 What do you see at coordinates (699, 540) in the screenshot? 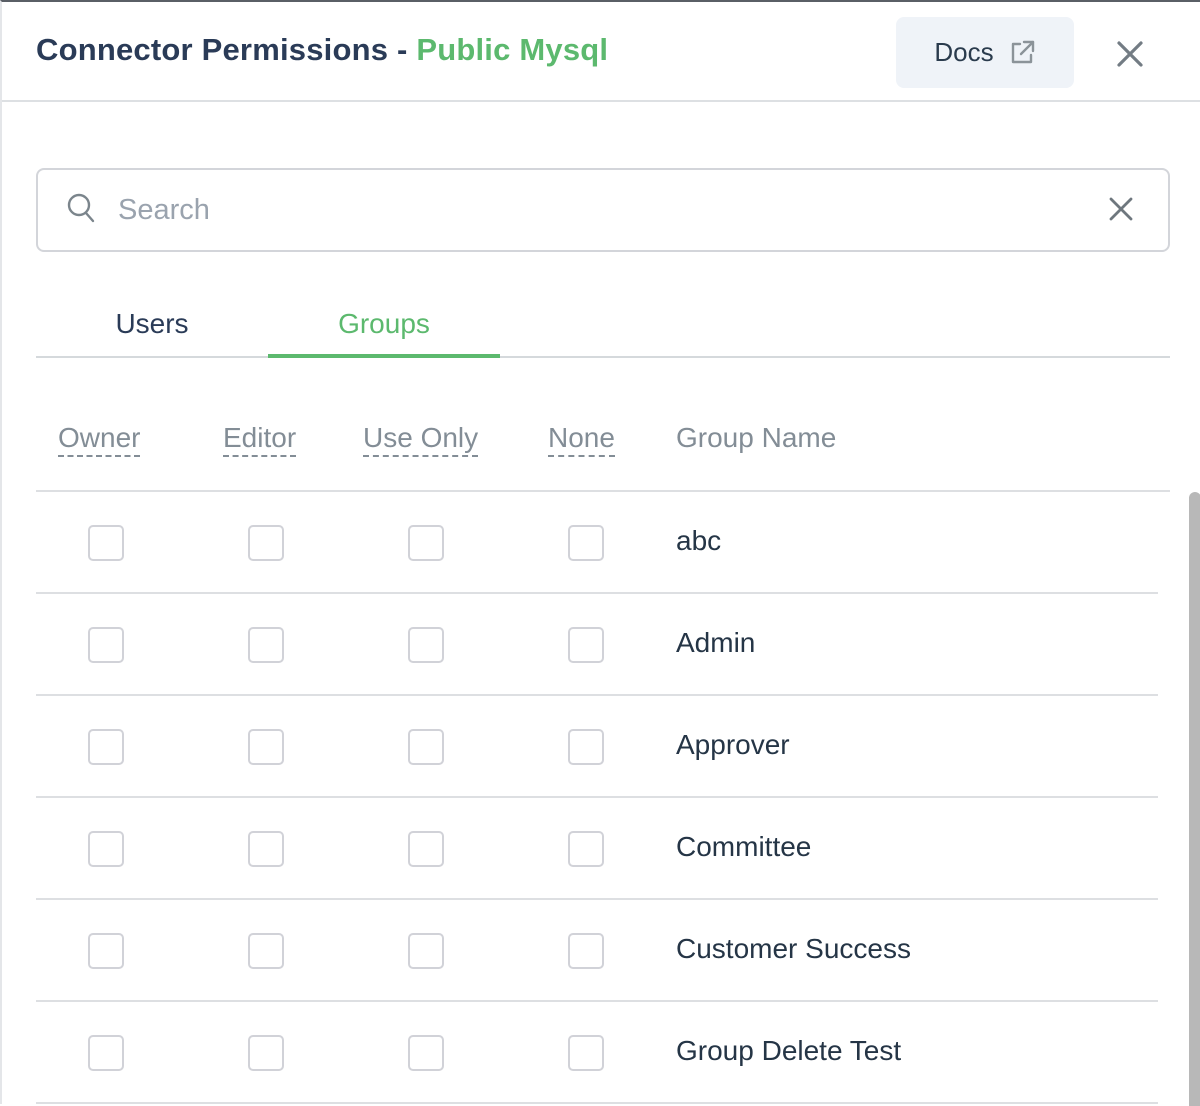
I see `group-name: abc` at bounding box center [699, 540].